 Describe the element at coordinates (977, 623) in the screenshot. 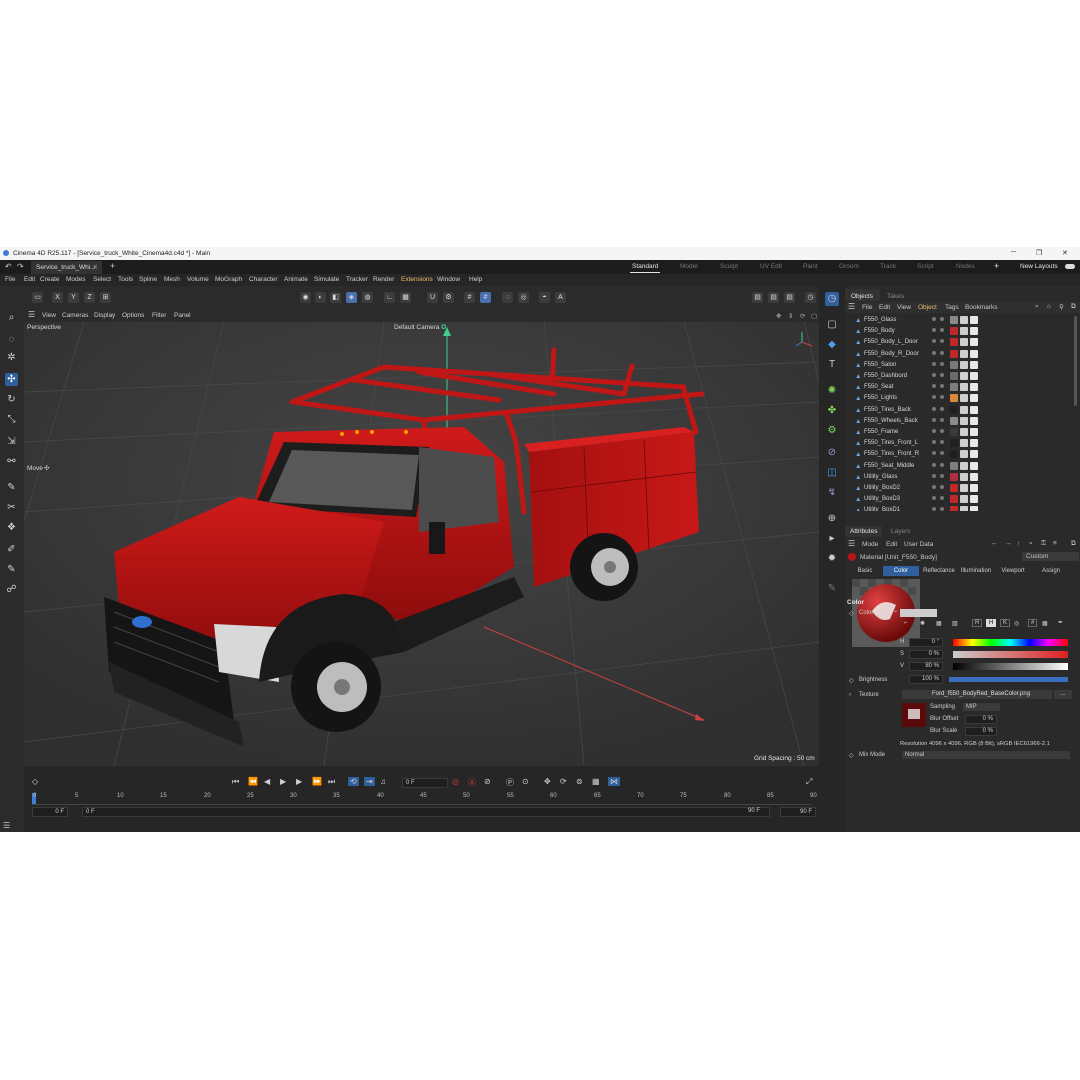

I see `color-mode-rgb: R` at that location.